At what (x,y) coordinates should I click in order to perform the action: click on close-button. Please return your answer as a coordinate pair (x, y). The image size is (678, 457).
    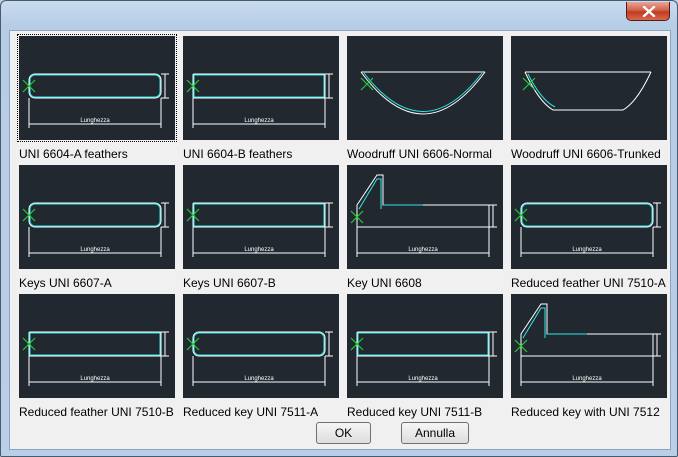
    Looking at the image, I should click on (648, 11).